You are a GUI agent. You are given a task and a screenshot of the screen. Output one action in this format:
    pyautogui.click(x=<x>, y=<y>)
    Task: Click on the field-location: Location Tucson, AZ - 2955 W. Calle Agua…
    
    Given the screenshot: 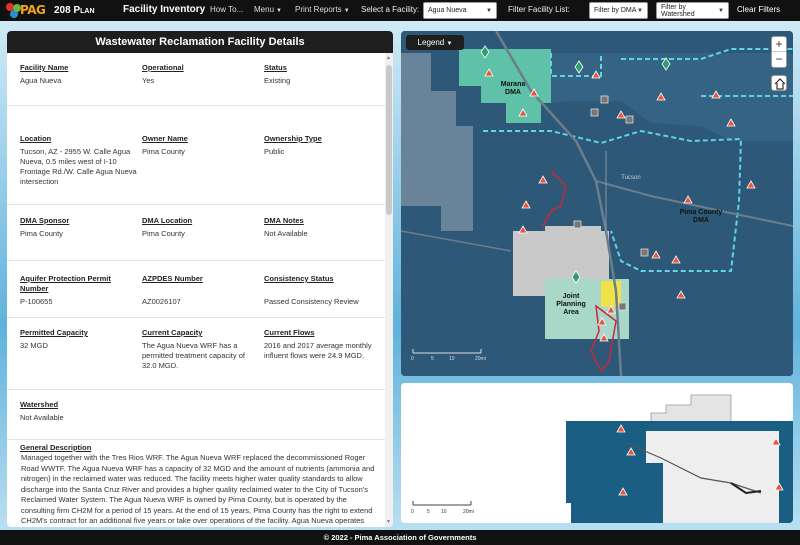 What is the action you would take?
    pyautogui.click(x=79, y=160)
    